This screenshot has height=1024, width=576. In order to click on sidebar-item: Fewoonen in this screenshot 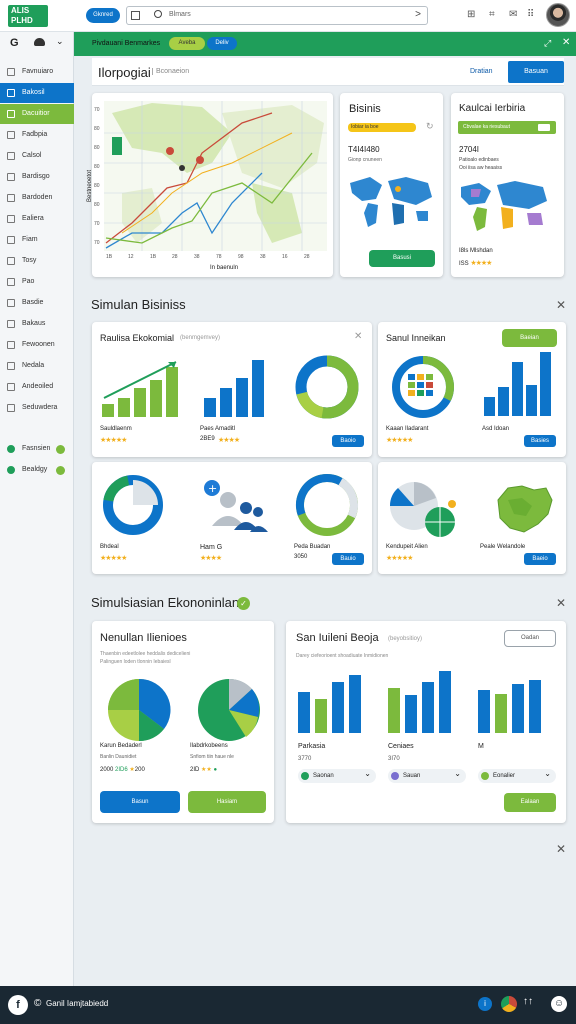, I will do `click(37, 345)`.